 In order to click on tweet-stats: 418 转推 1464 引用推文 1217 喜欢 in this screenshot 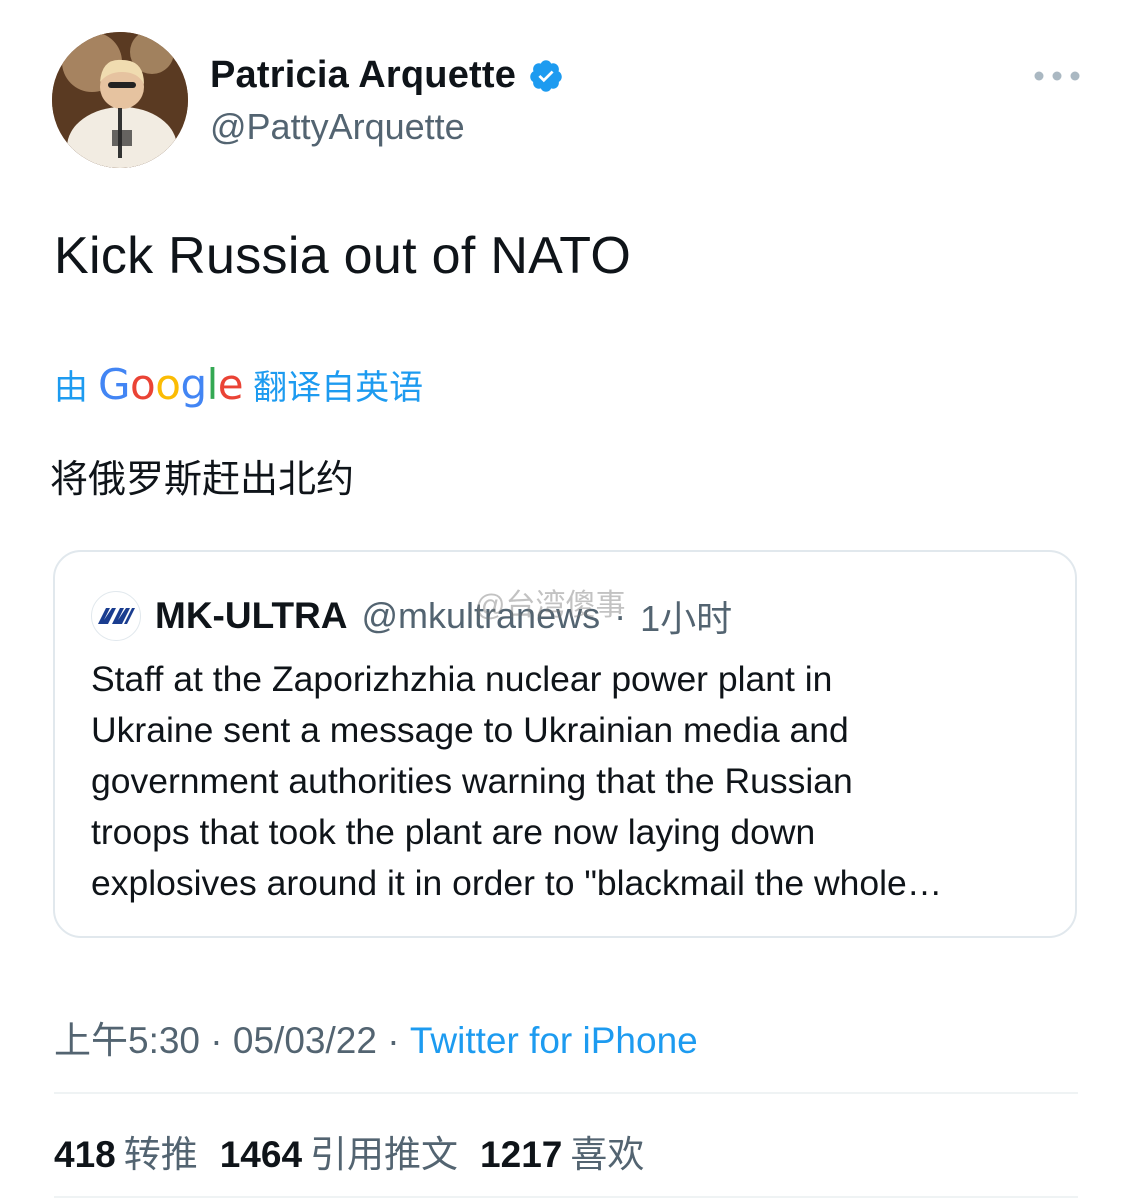, I will do `click(349, 1151)`.